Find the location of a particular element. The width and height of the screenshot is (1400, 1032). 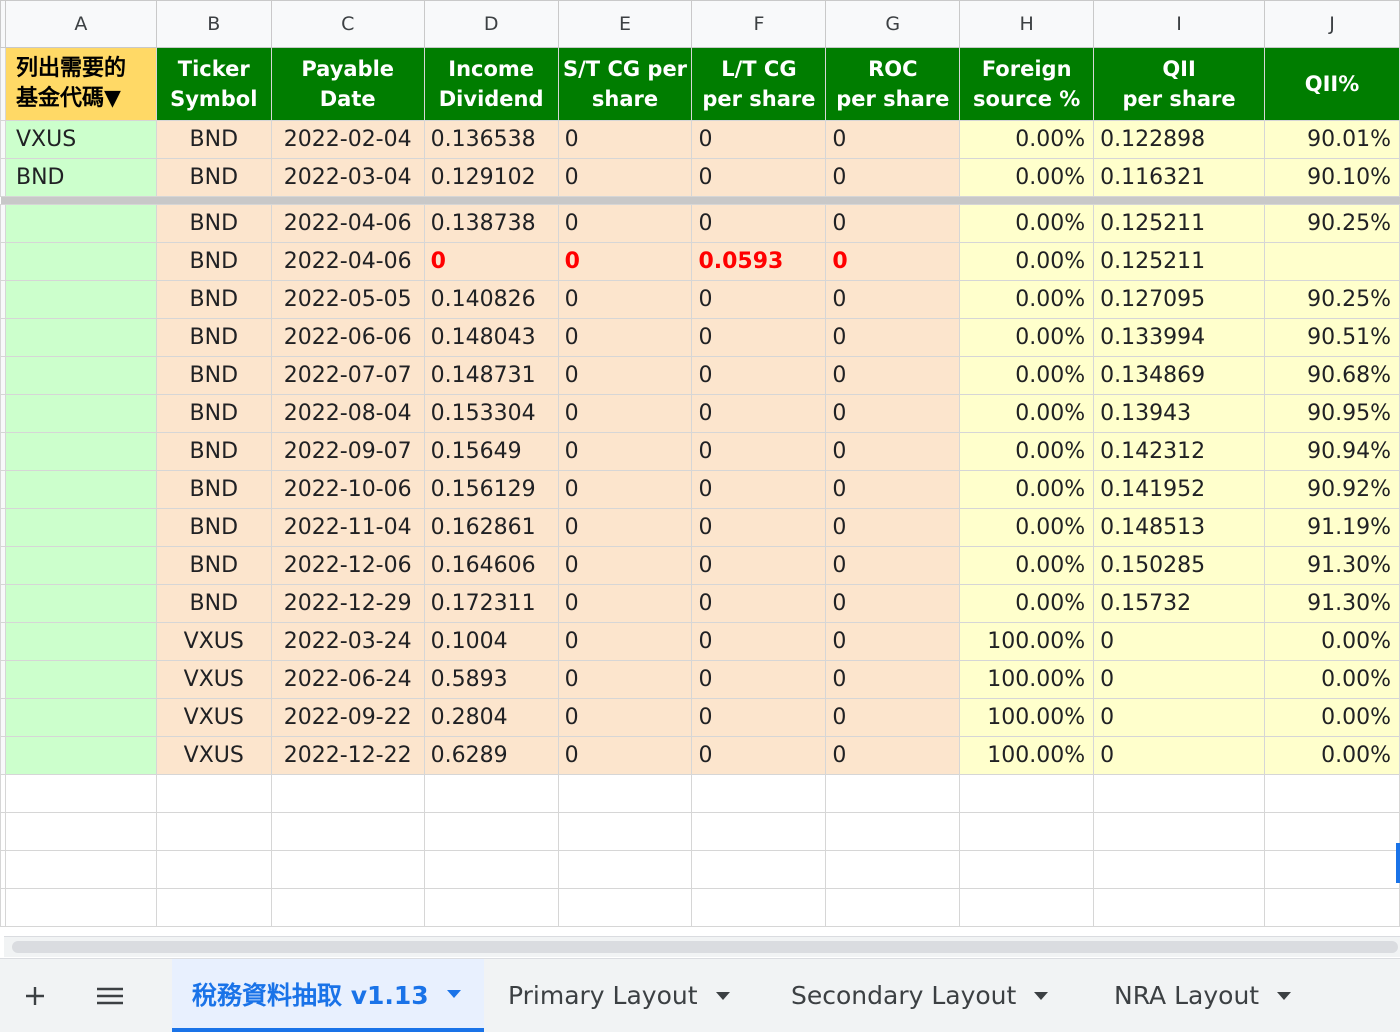

cell-c: 2022-06-06 is located at coordinates (347, 337).